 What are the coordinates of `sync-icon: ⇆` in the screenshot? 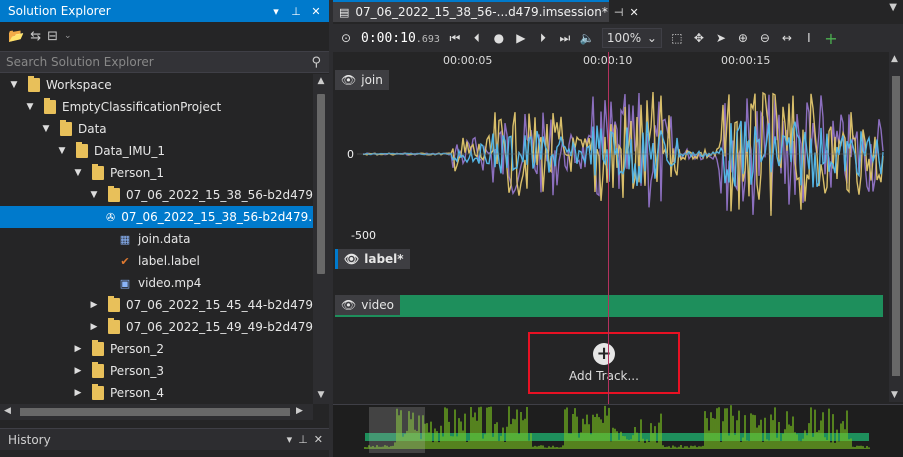 It's located at (35, 36).